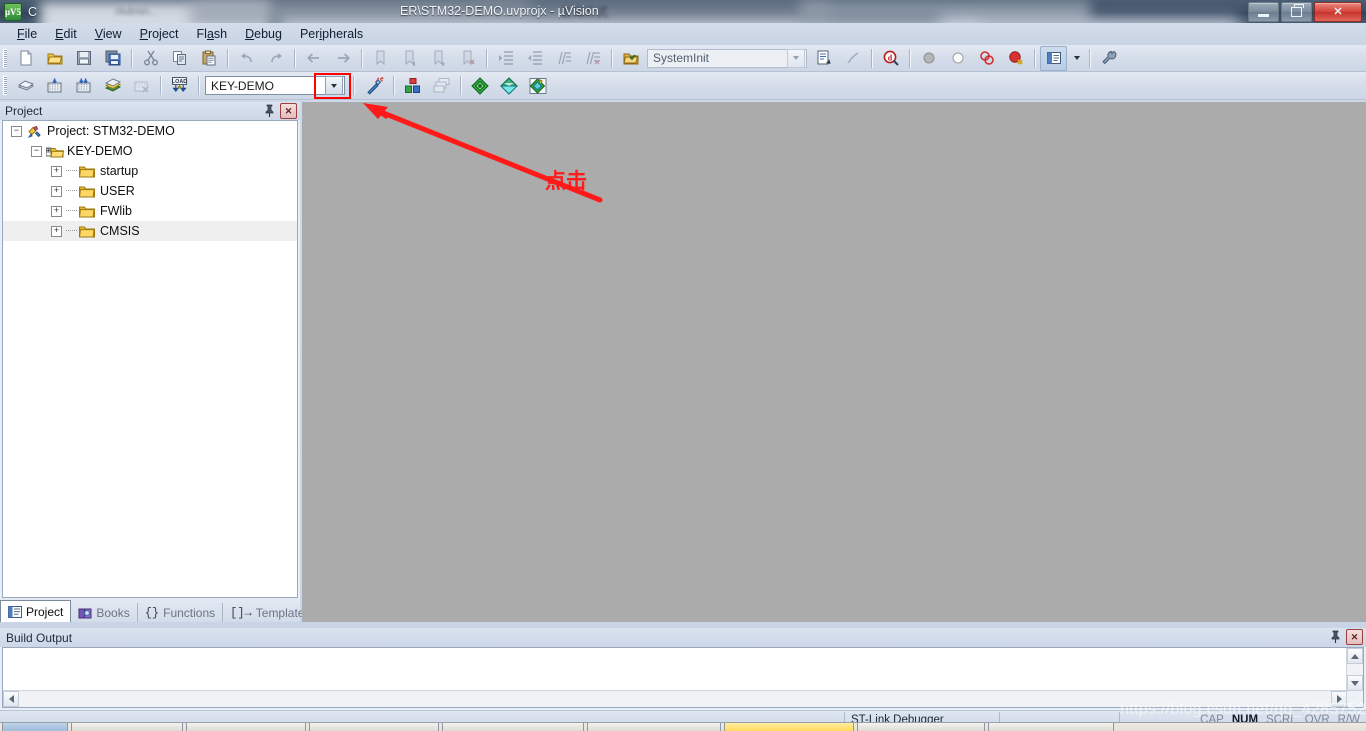 This screenshot has height=731, width=1366. Describe the element at coordinates (112, 58) in the screenshot. I see `save-all-icon` at that location.